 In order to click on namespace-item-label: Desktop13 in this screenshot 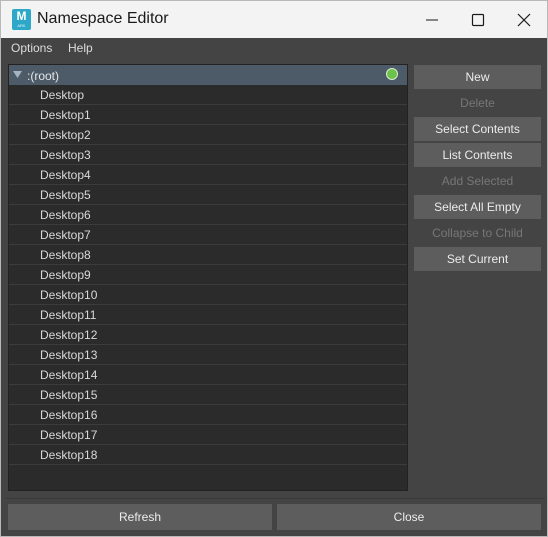, I will do `click(69, 355)`.